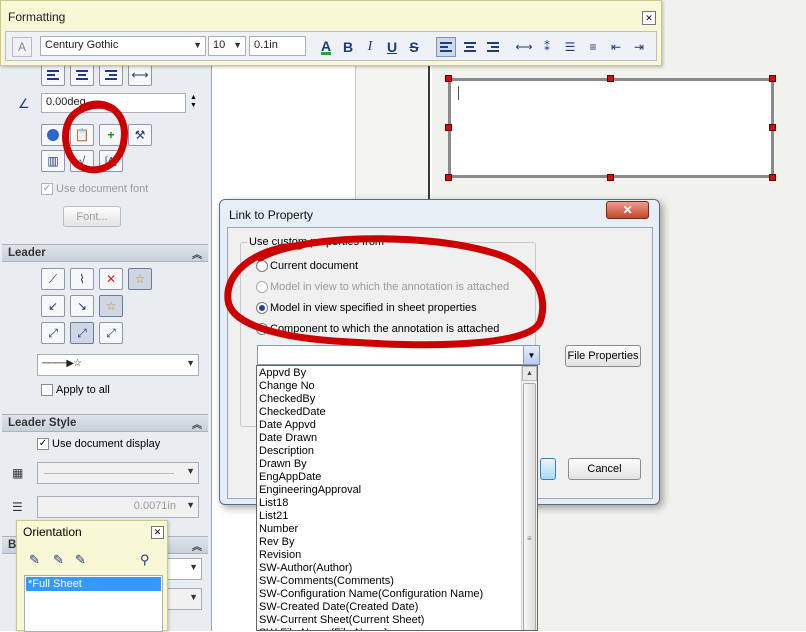 The height and width of the screenshot is (632, 806). What do you see at coordinates (370, 47) in the screenshot?
I see `italic-button: I` at bounding box center [370, 47].